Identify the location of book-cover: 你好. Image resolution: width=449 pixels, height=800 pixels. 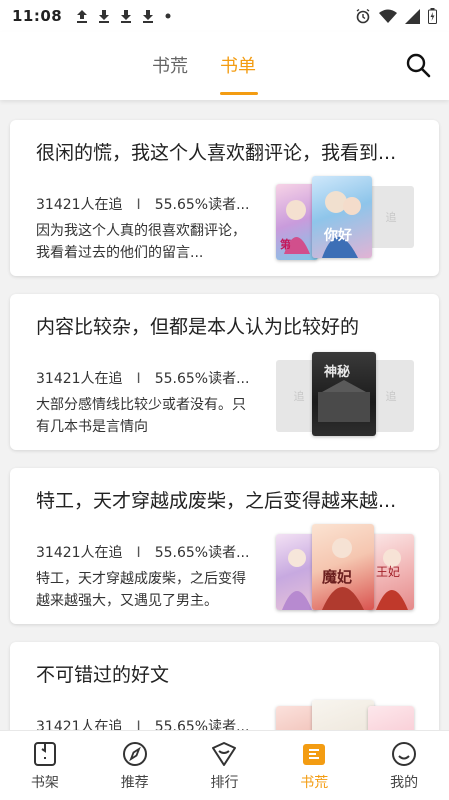
(342, 217).